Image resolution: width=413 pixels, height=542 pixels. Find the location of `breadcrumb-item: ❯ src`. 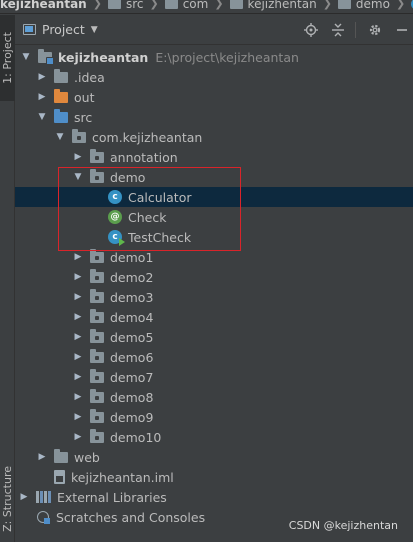

breadcrumb-item: ❯ src is located at coordinates (115, 5).